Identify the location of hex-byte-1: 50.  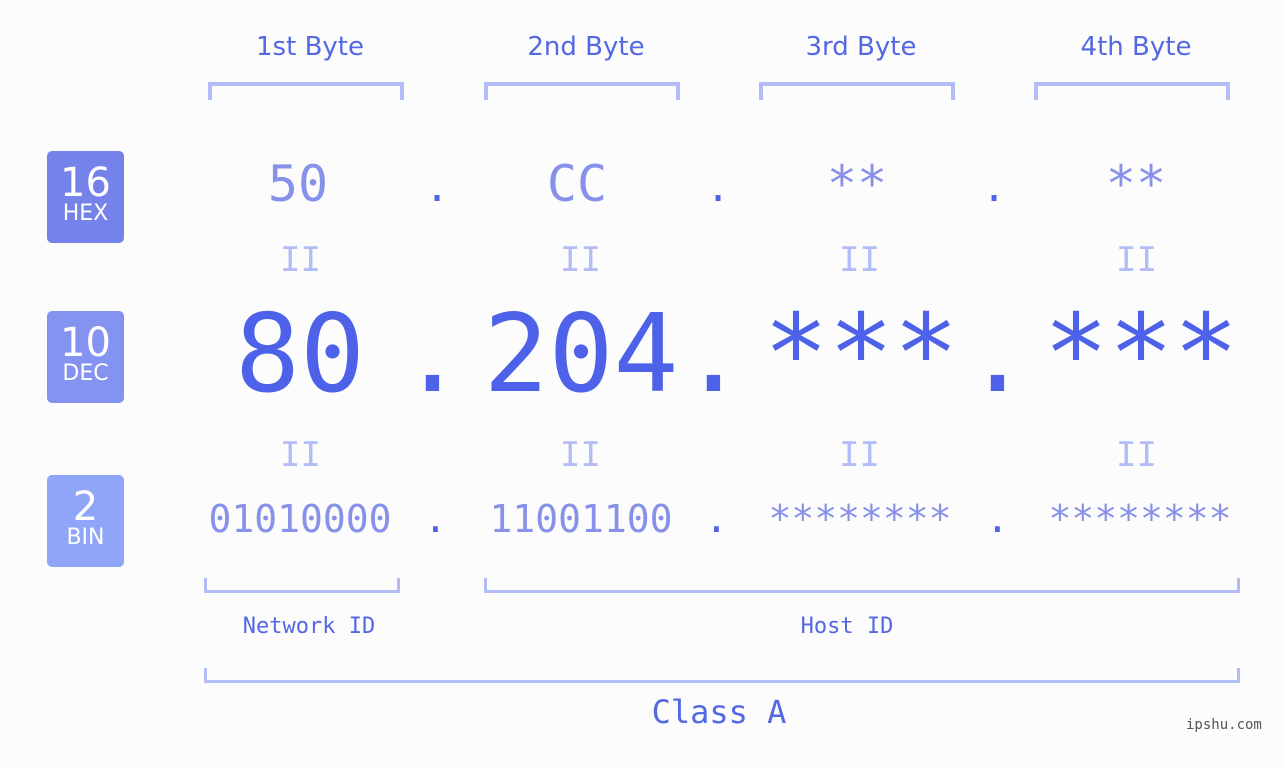
(298, 184).